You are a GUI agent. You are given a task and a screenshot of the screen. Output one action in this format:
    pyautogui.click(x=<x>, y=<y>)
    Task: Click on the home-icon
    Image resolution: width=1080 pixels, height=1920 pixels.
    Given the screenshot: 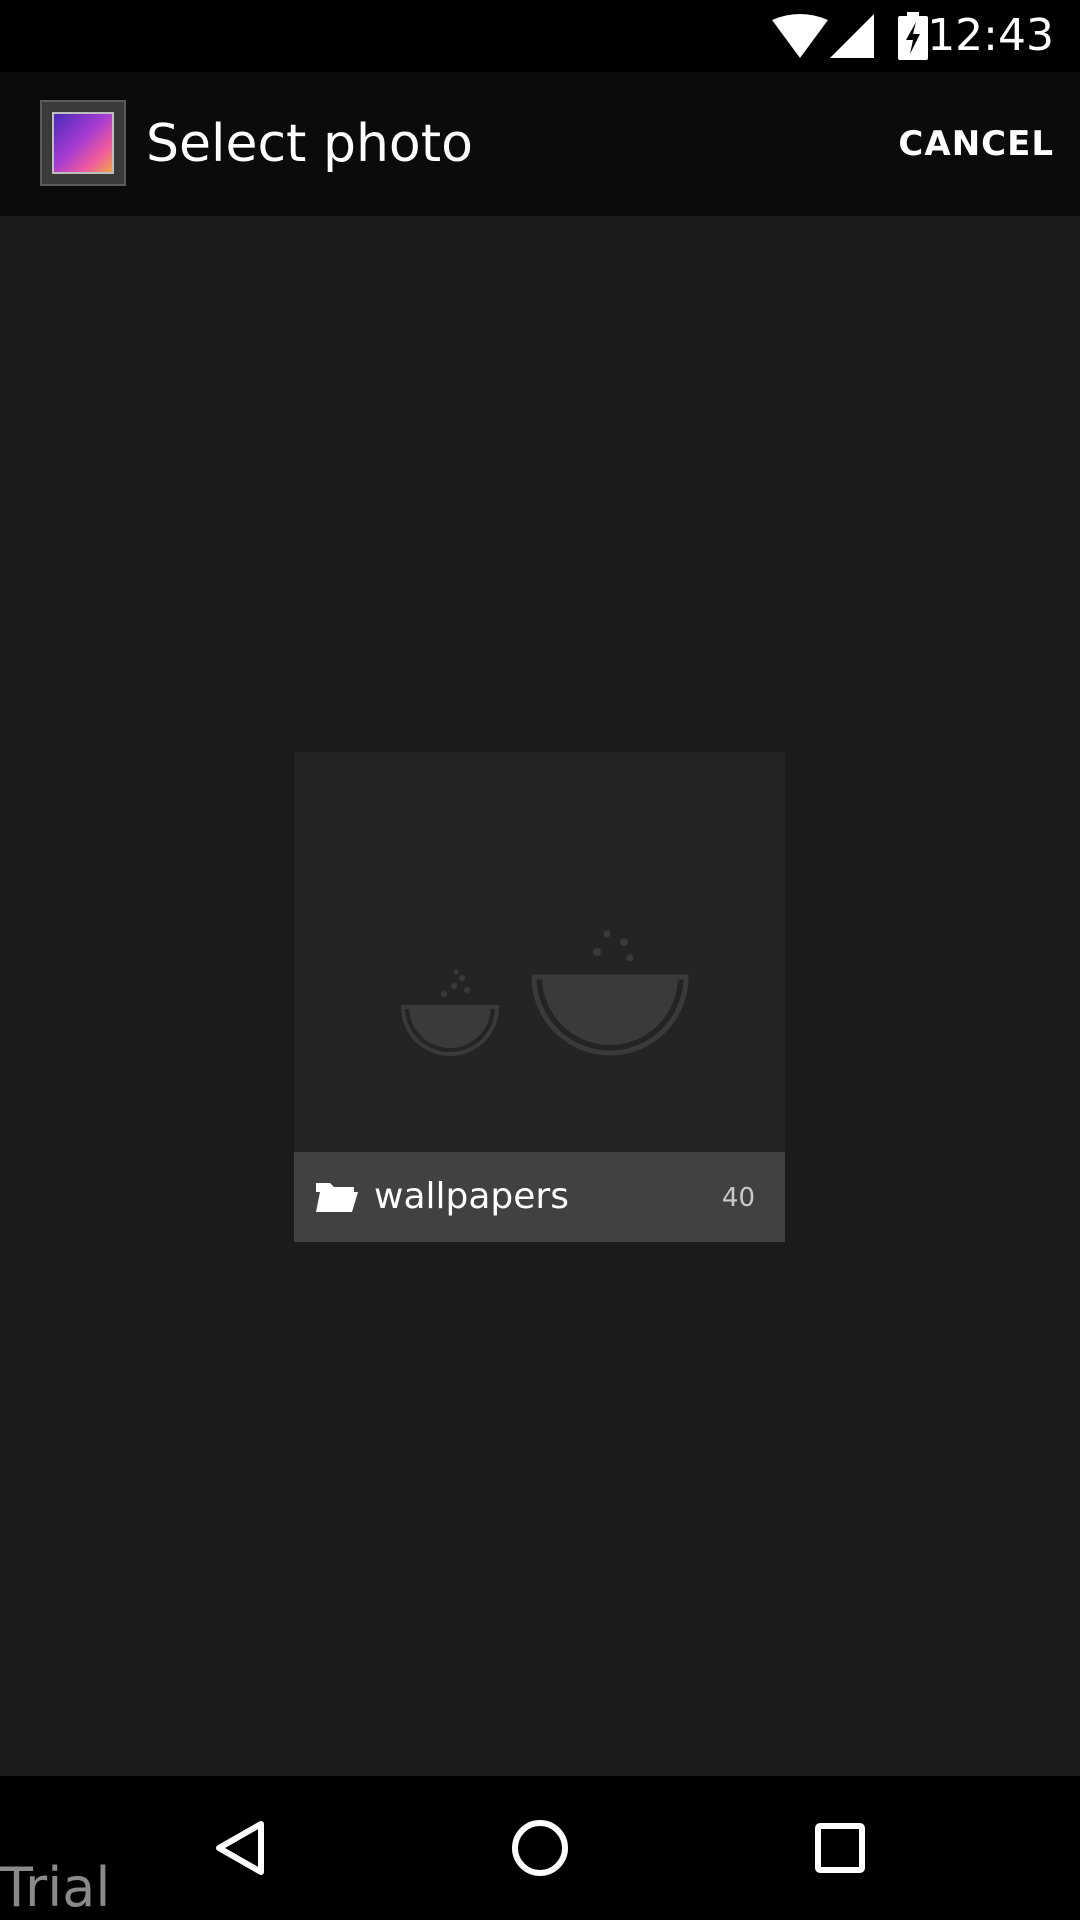 What is the action you would take?
    pyautogui.click(x=540, y=1848)
    